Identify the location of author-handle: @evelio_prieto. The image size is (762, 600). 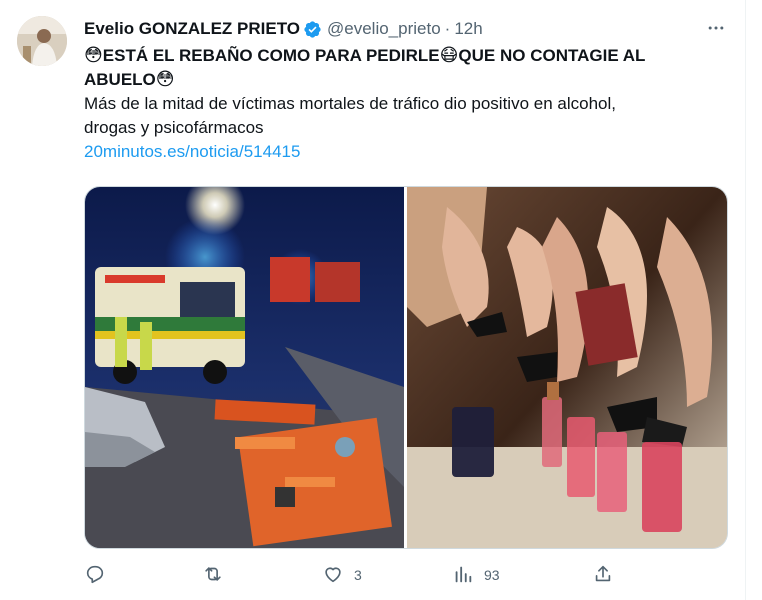
(384, 29).